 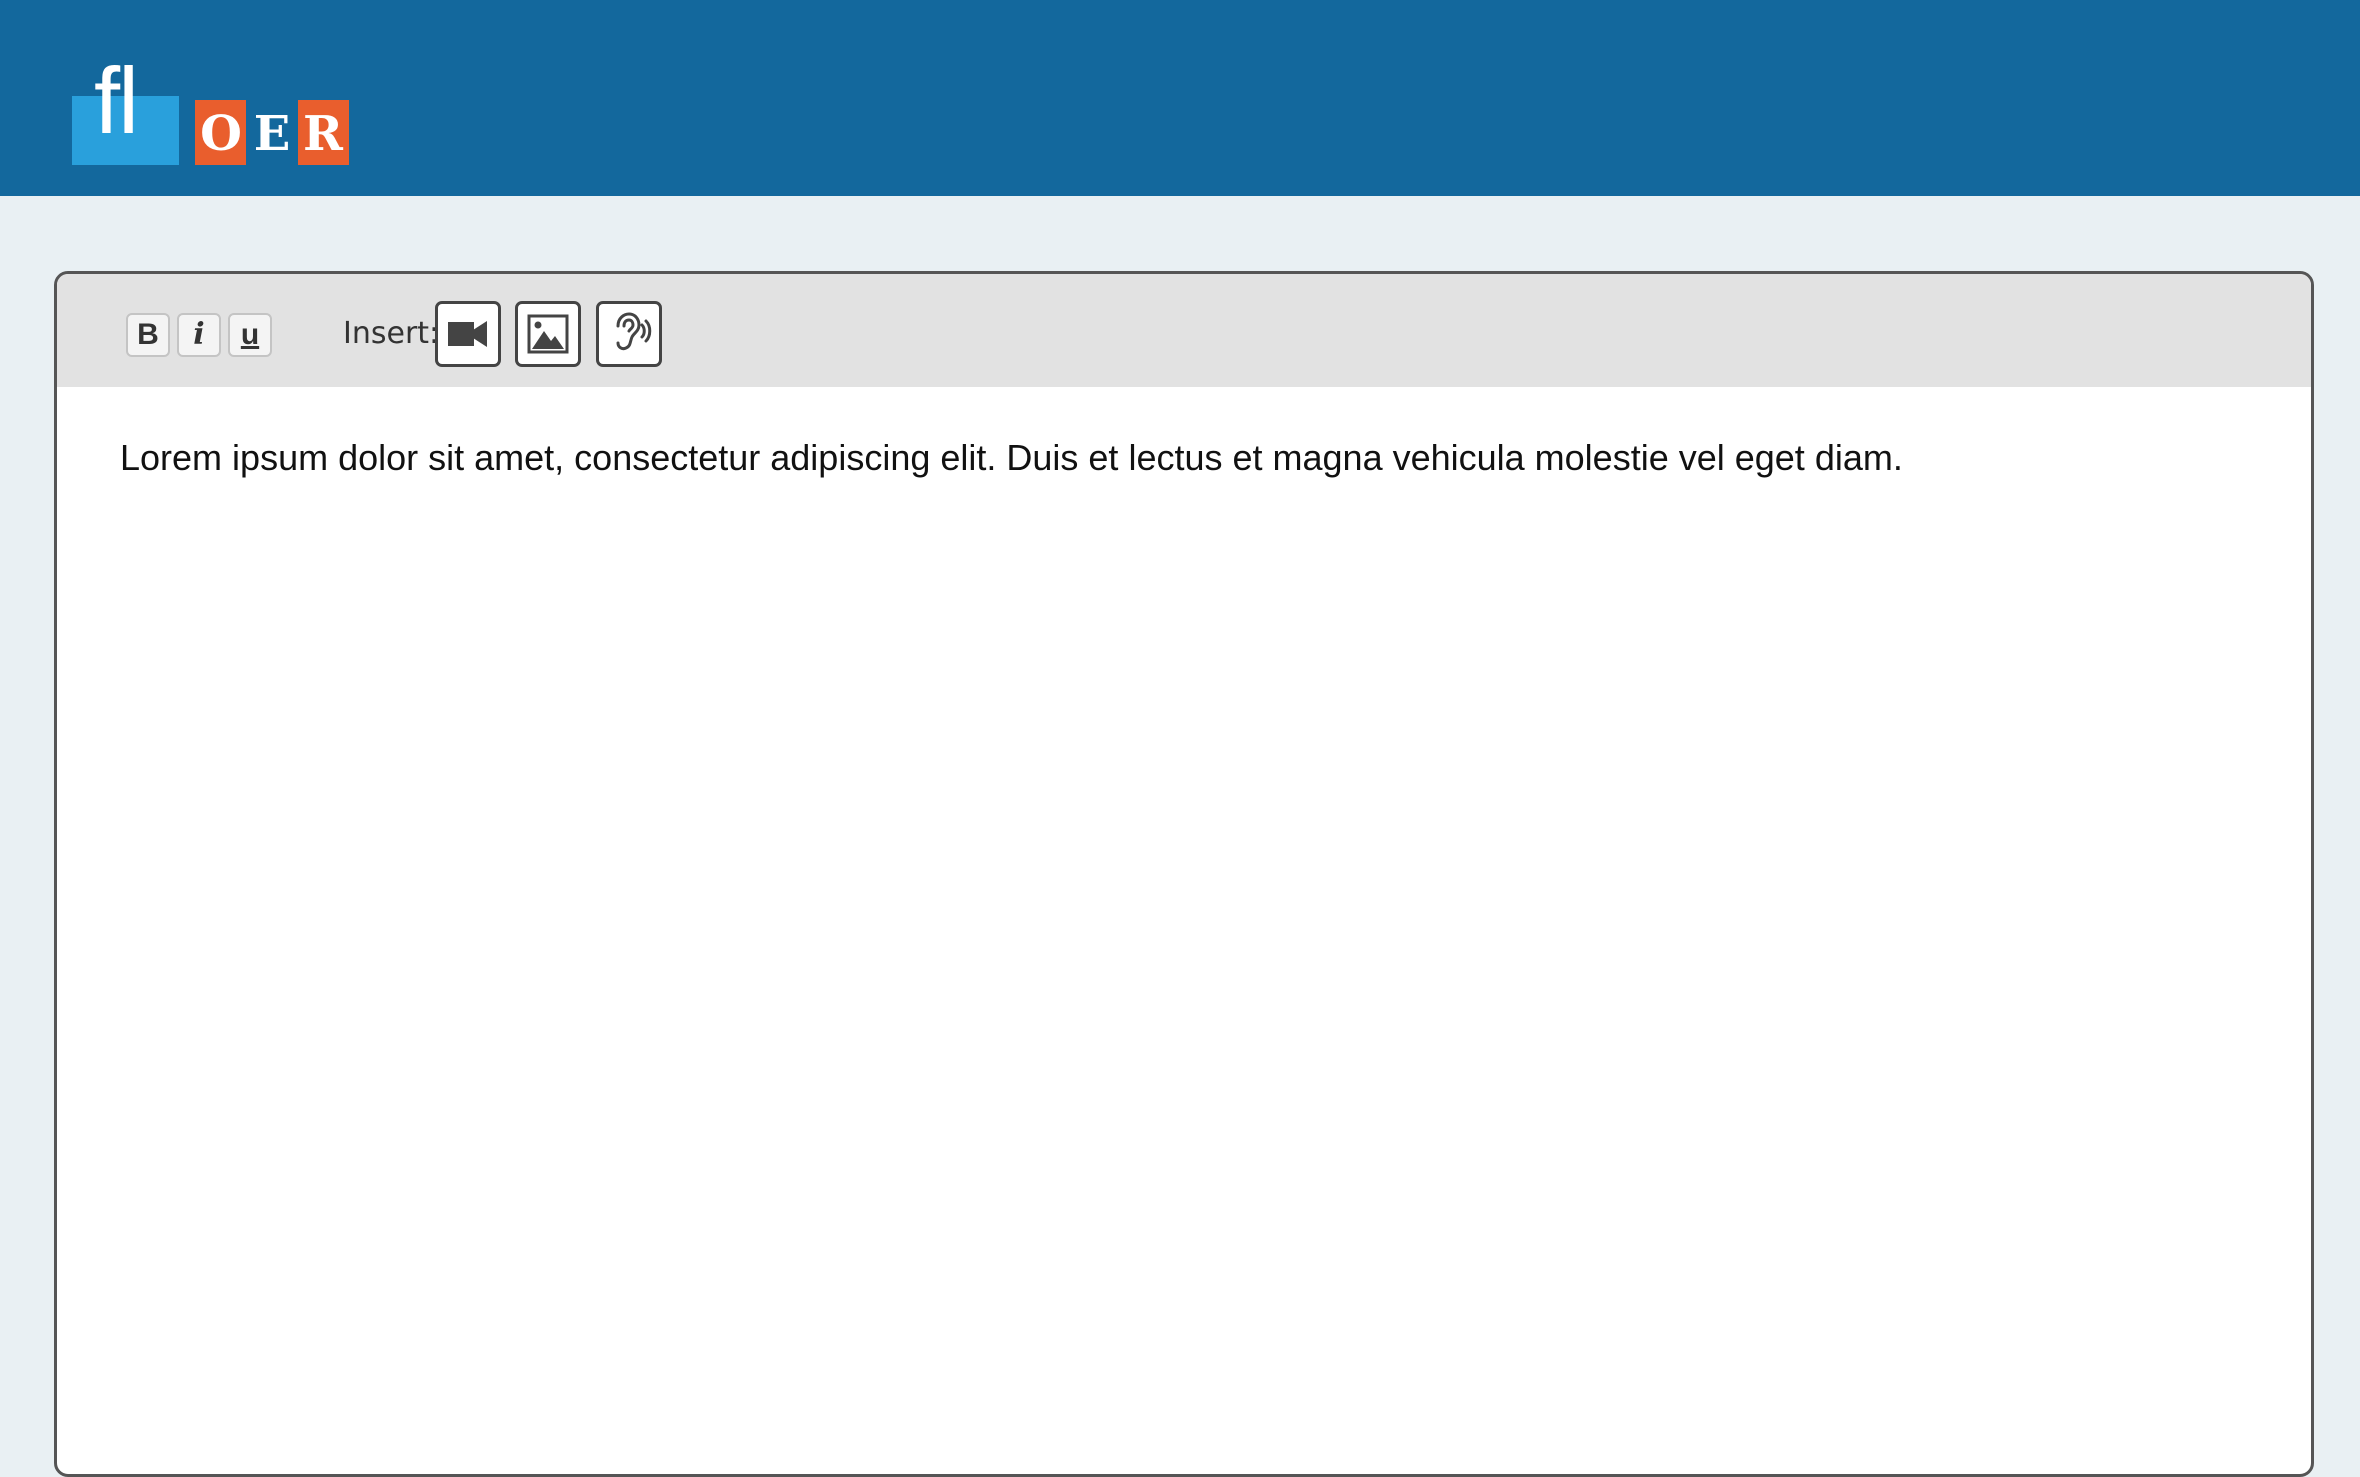 I want to click on insert-audio-button, so click(x=629, y=334).